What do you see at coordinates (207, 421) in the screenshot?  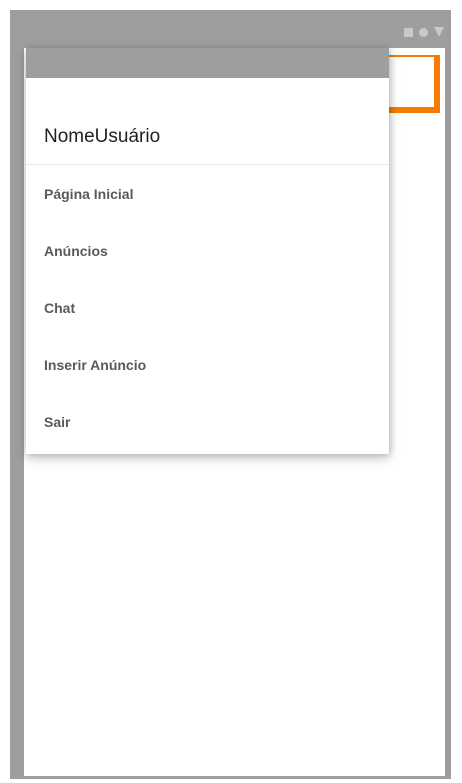 I see `menu-item-sair: Sair` at bounding box center [207, 421].